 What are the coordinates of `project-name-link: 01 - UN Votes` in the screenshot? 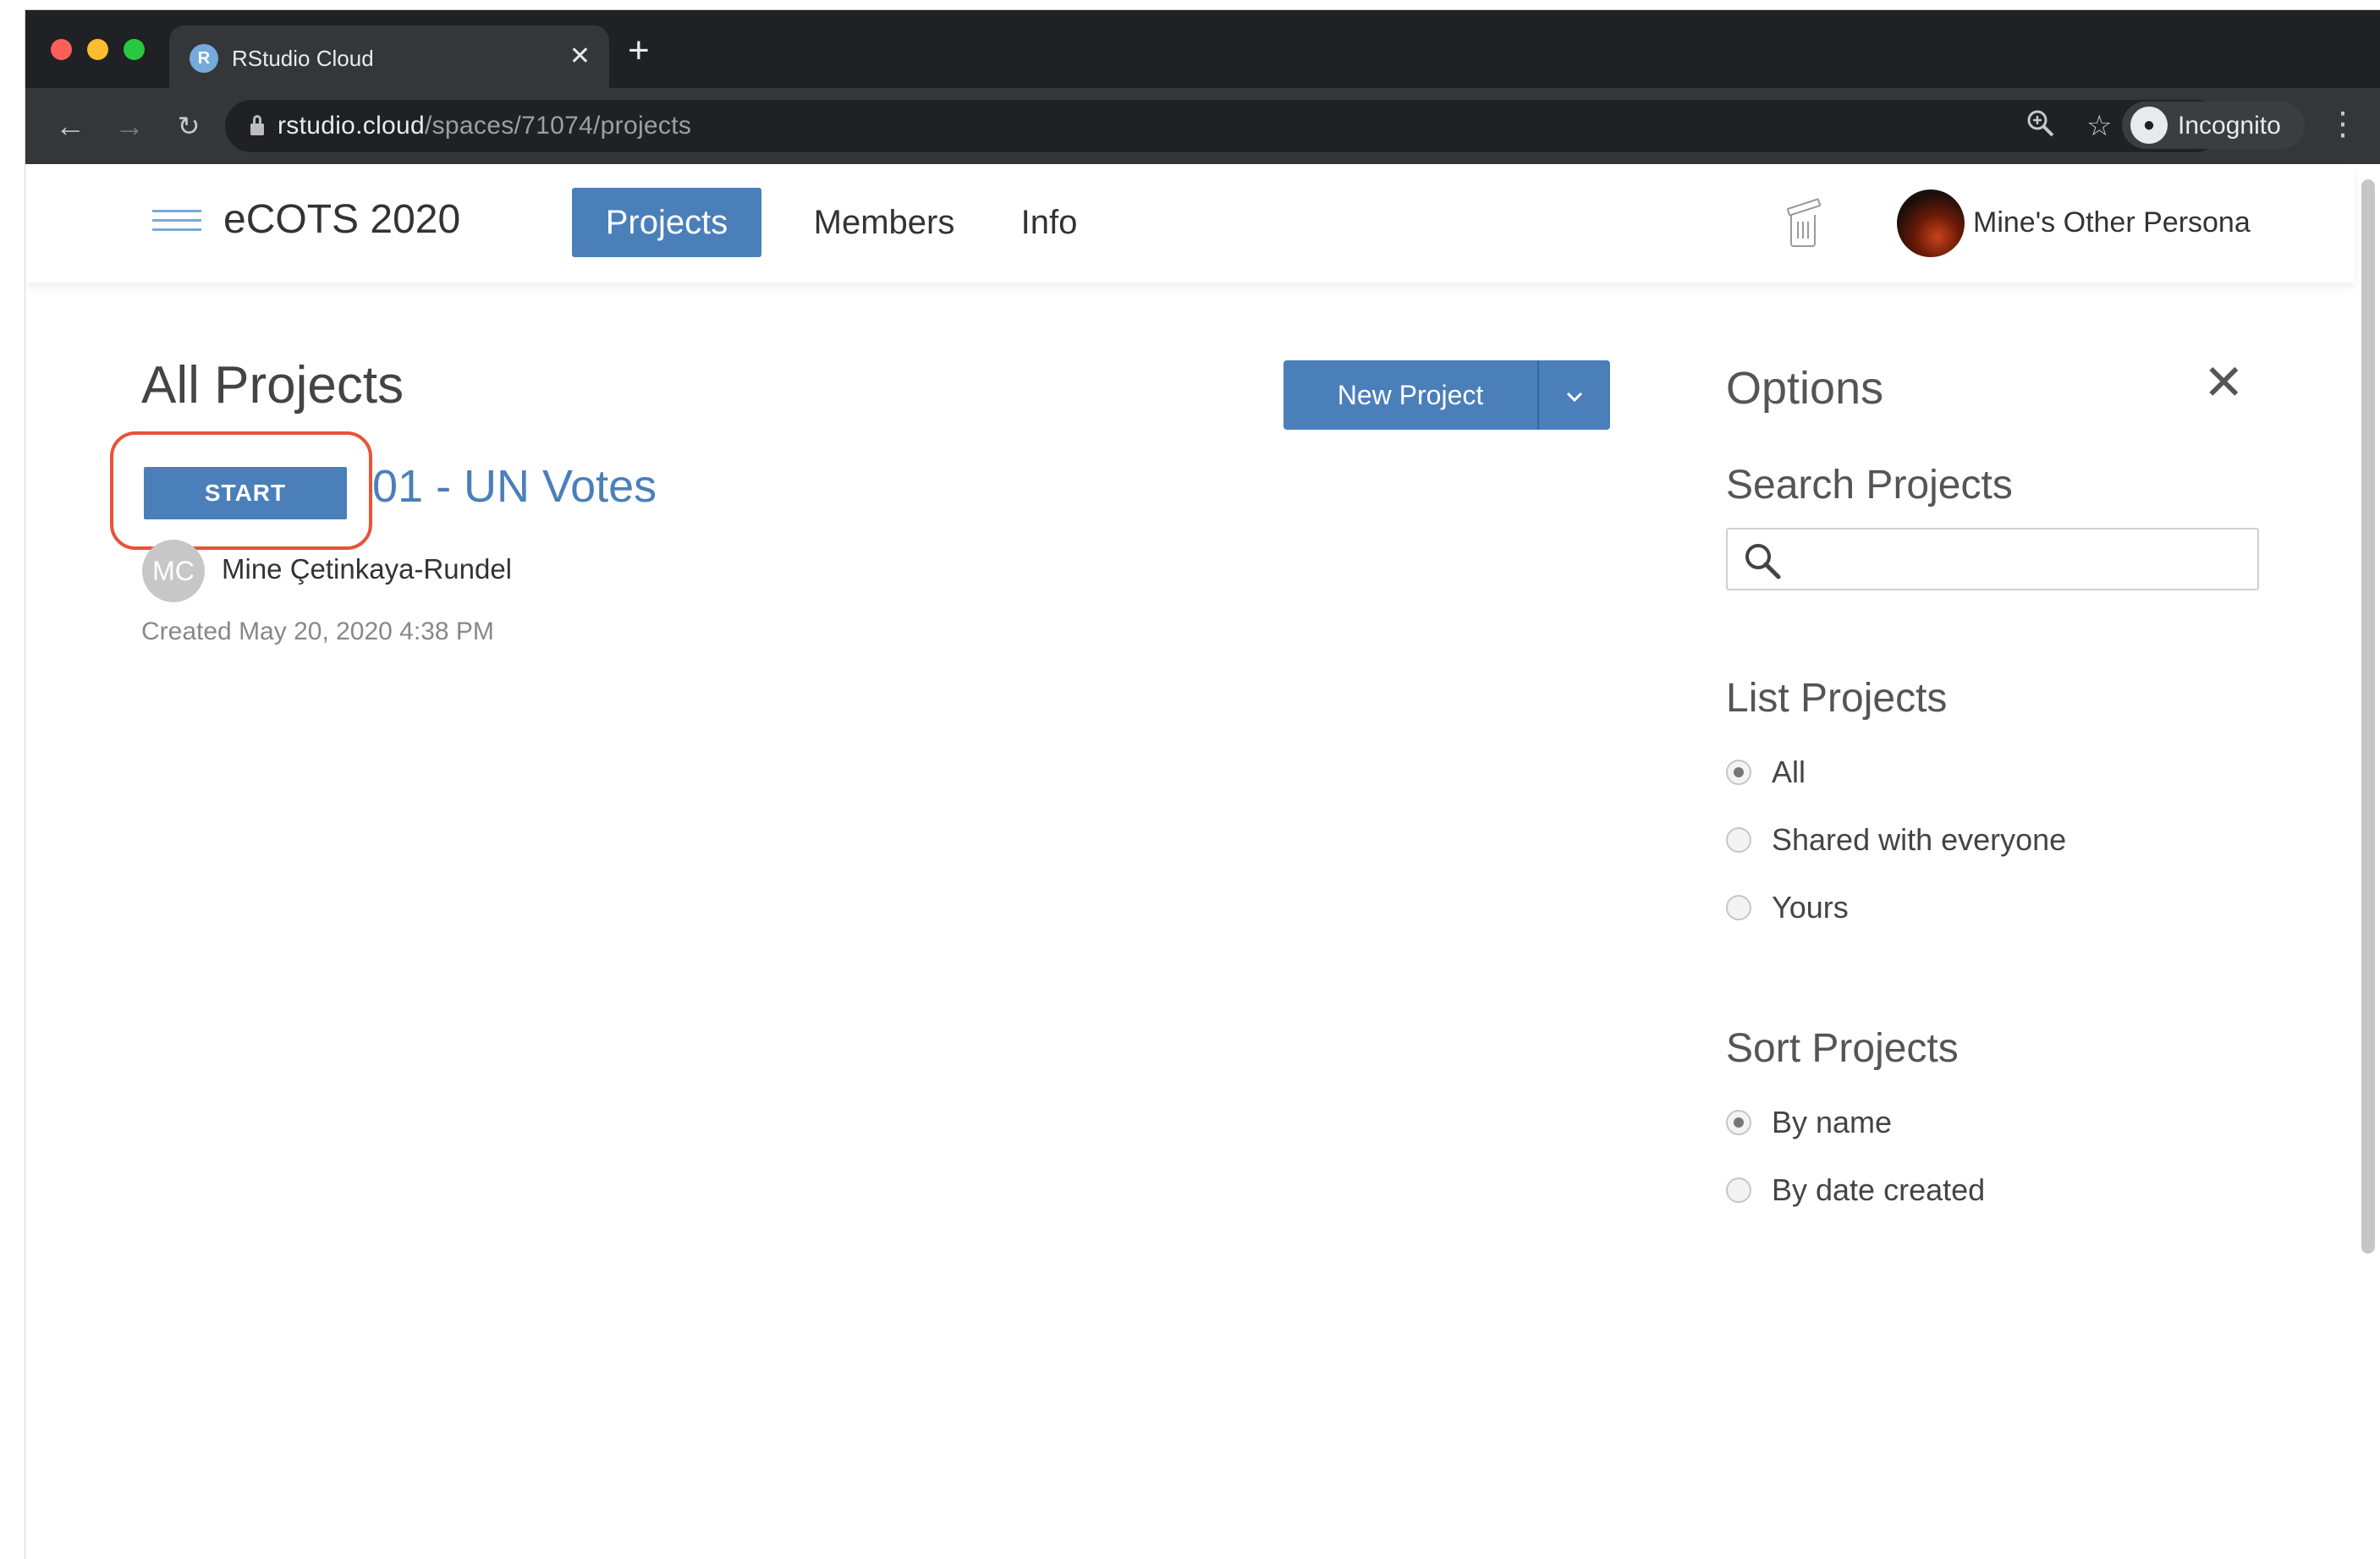 It's located at (514, 486).